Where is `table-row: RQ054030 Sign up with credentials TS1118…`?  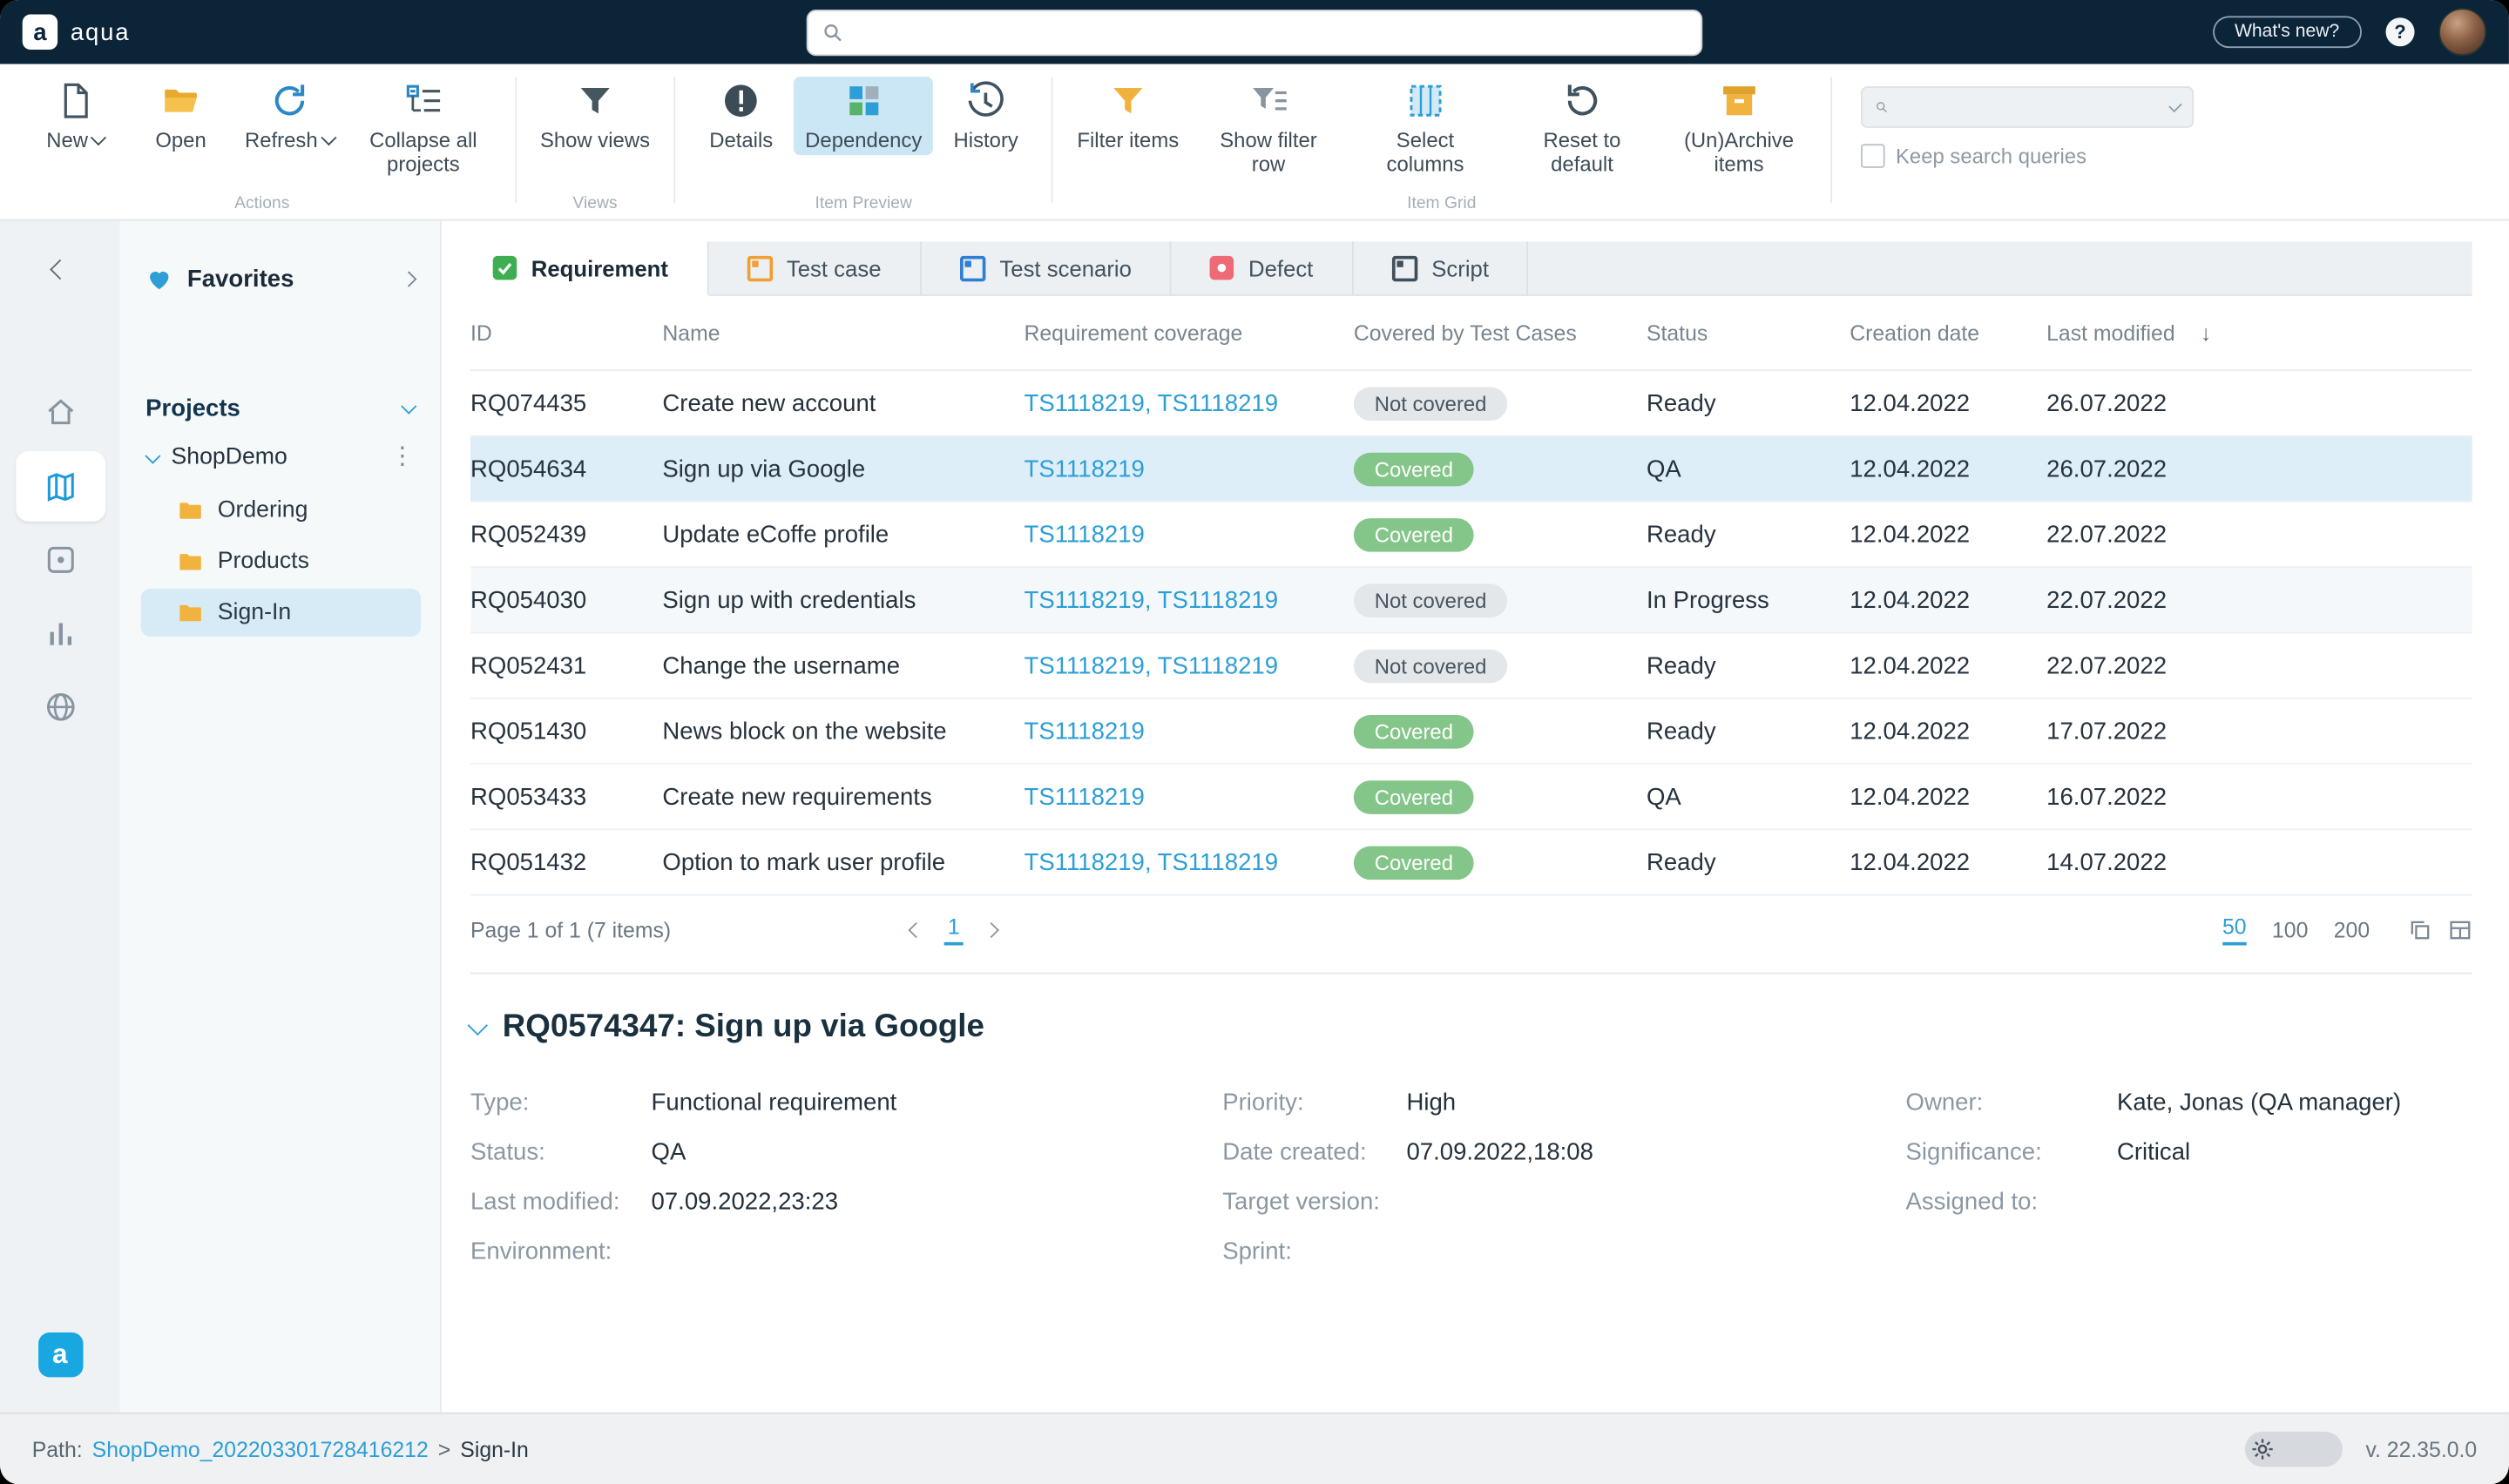
table-row: RQ054030 Sign up with credentials TS1118… is located at coordinates (1471, 601).